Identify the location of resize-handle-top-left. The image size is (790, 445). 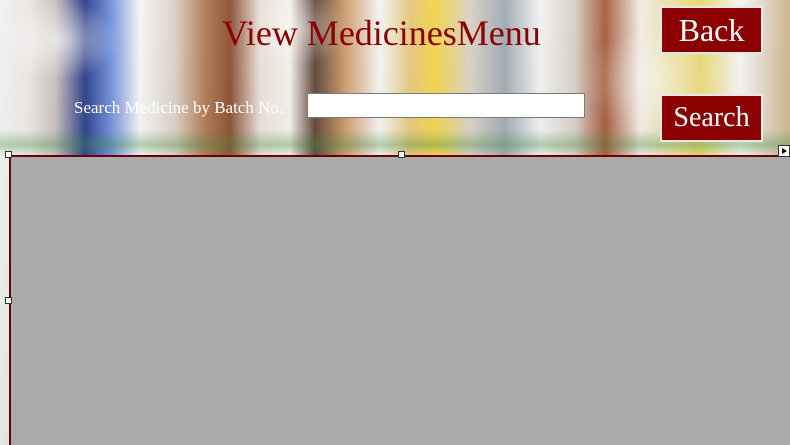
(8, 154).